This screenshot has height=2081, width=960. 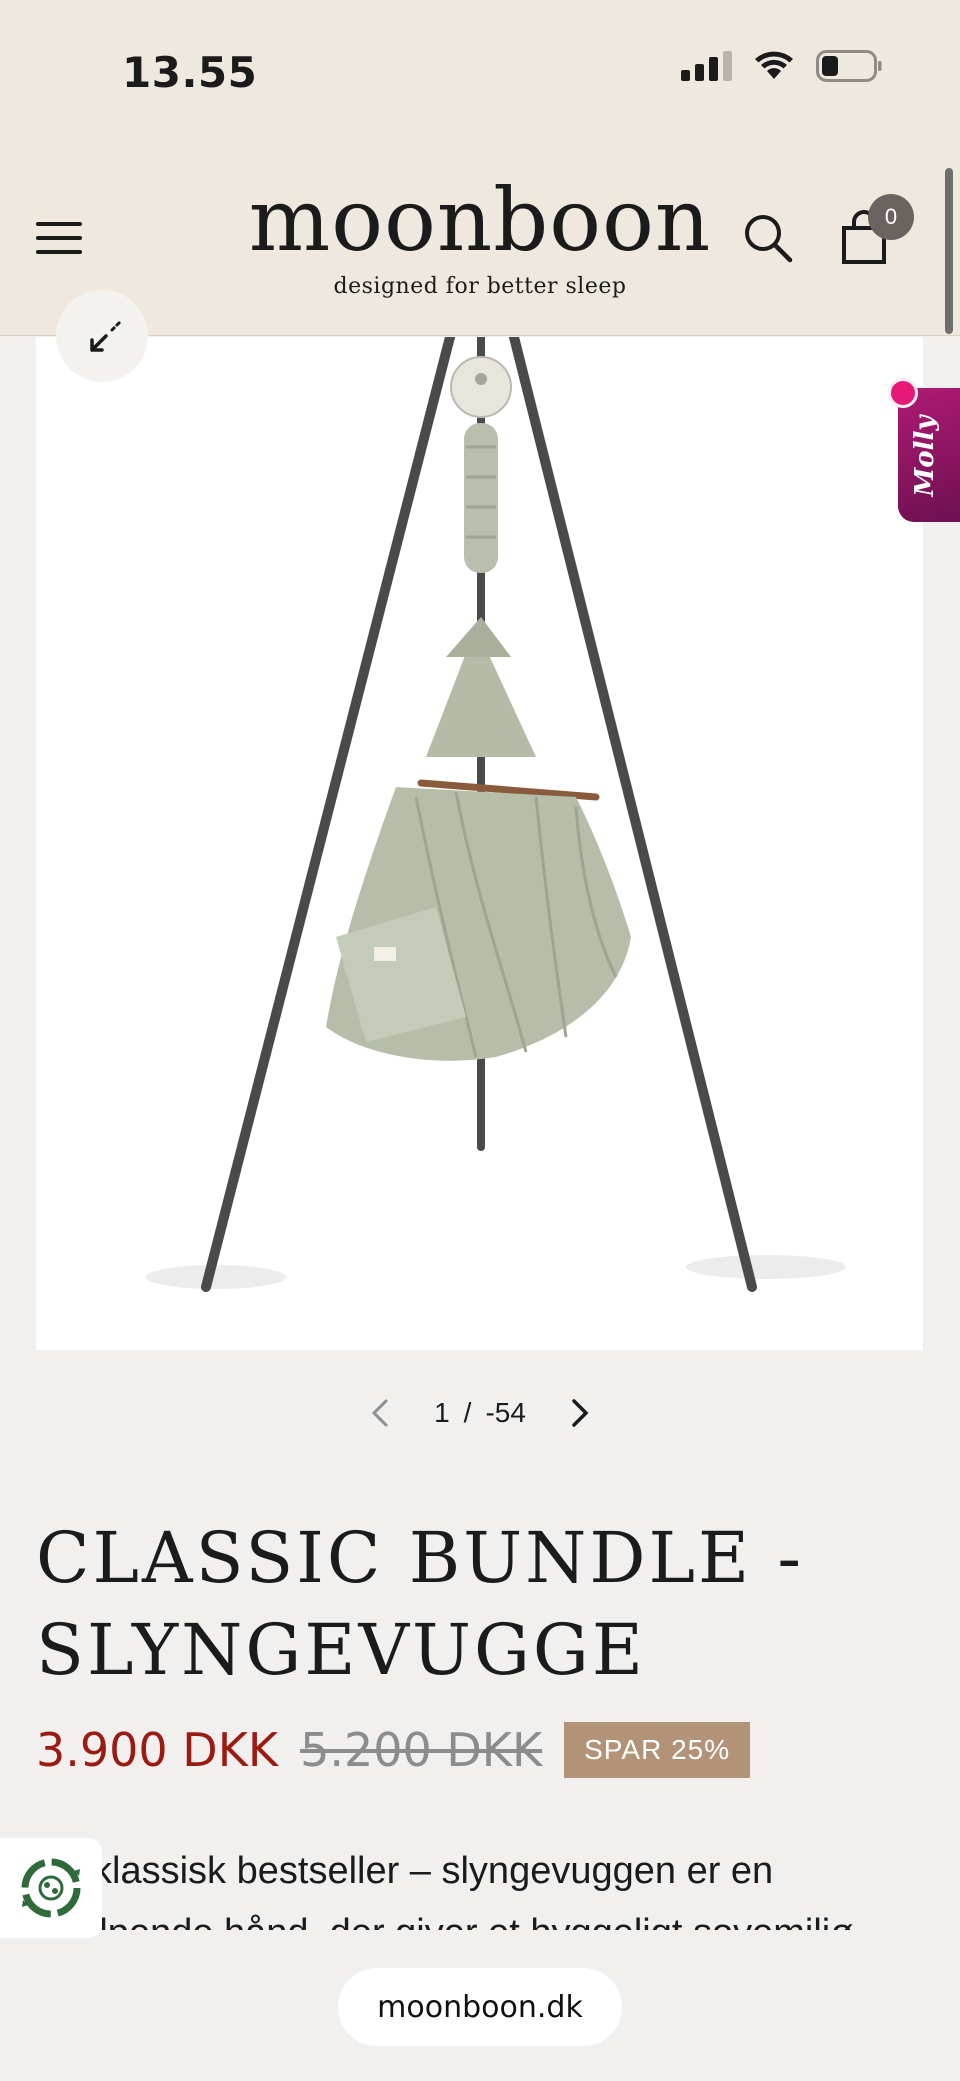 What do you see at coordinates (341, 1650) in the screenshot?
I see `product-title-line2: SLYNGEVUGGE` at bounding box center [341, 1650].